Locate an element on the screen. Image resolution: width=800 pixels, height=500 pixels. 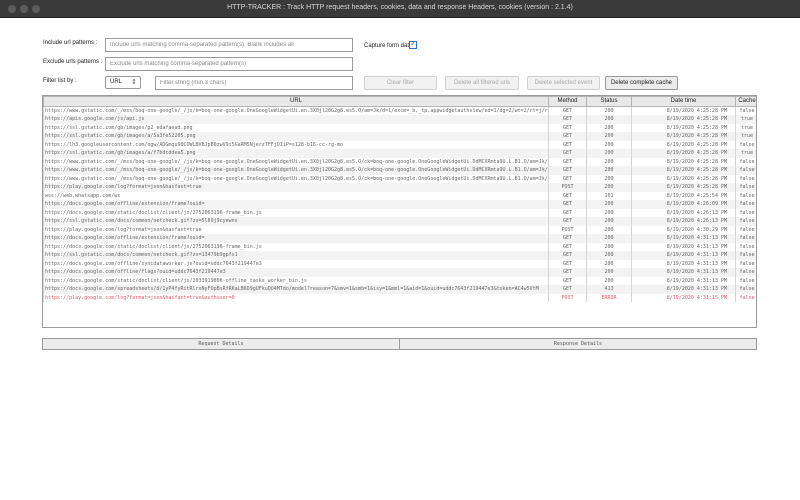
response-details-tab: Response Details is located at coordinates (577, 344).